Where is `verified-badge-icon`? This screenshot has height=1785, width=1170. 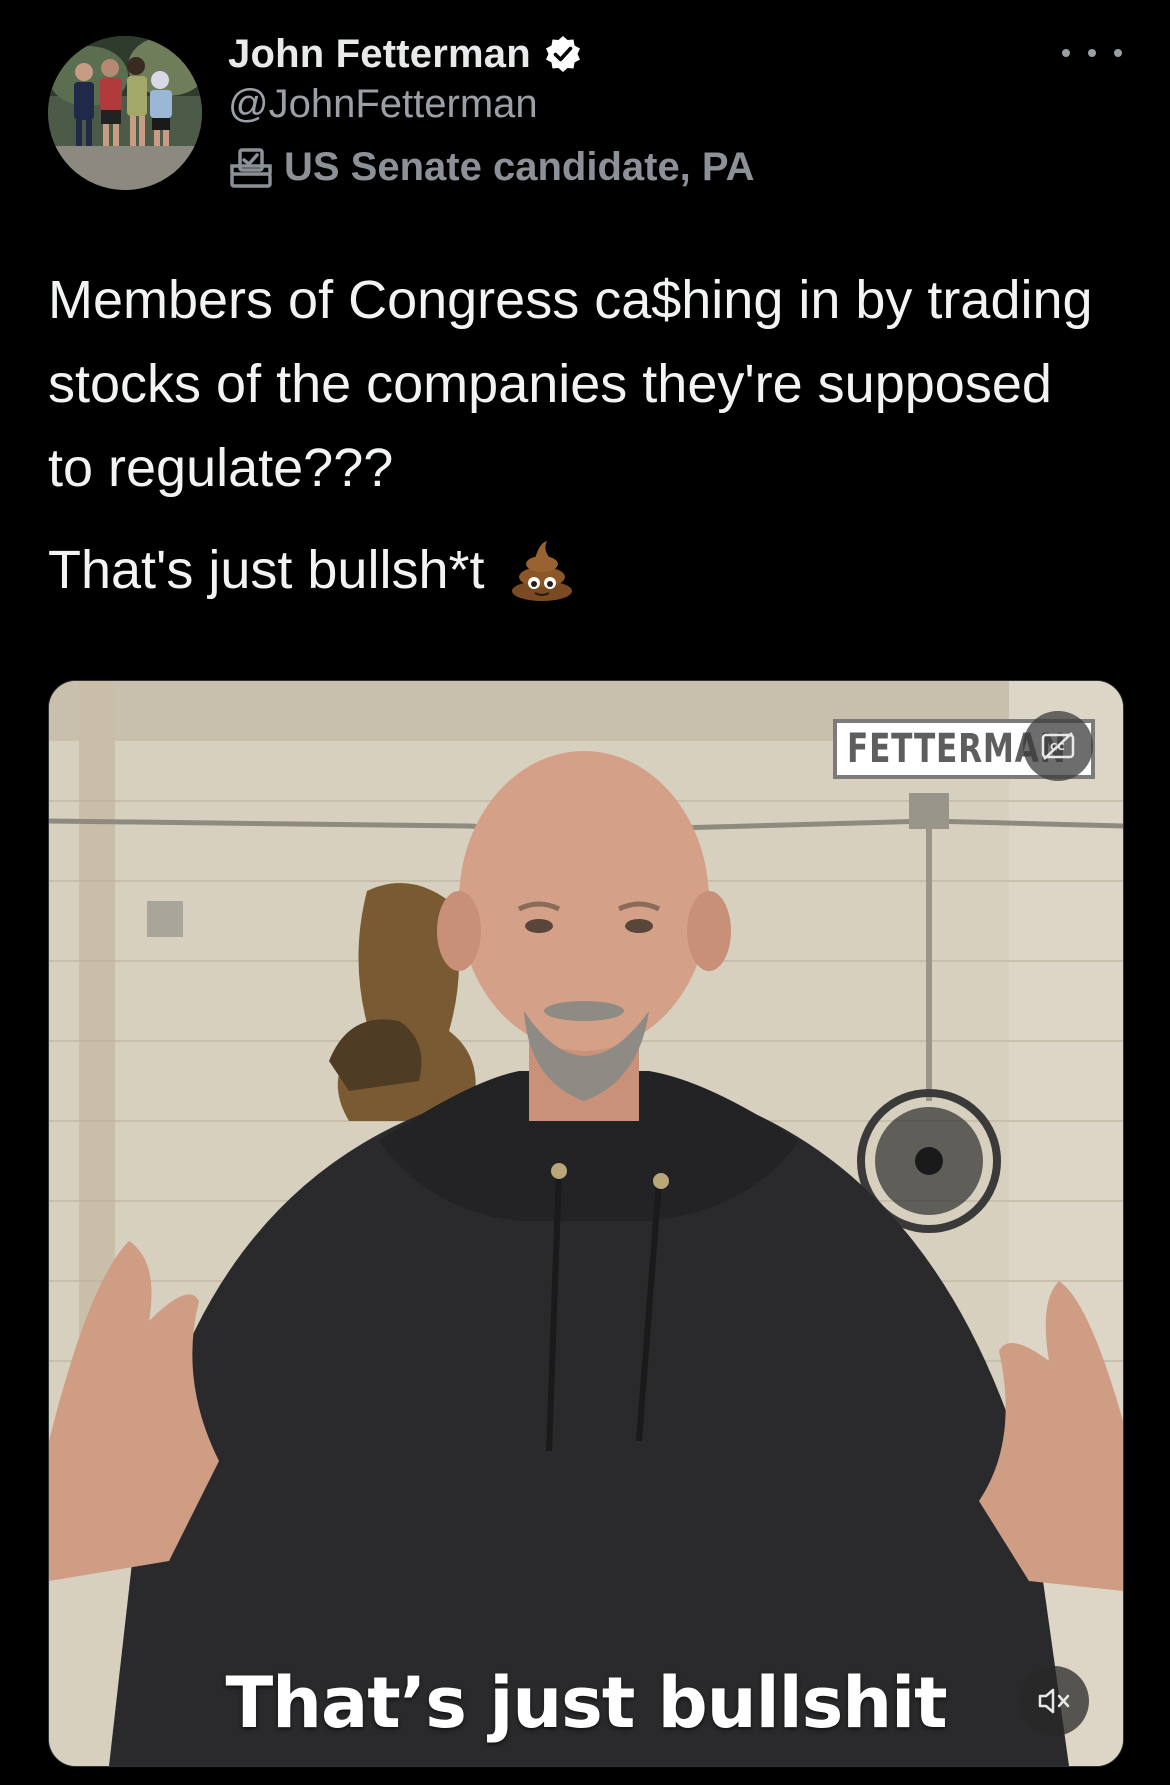
verified-badge-icon is located at coordinates (563, 54).